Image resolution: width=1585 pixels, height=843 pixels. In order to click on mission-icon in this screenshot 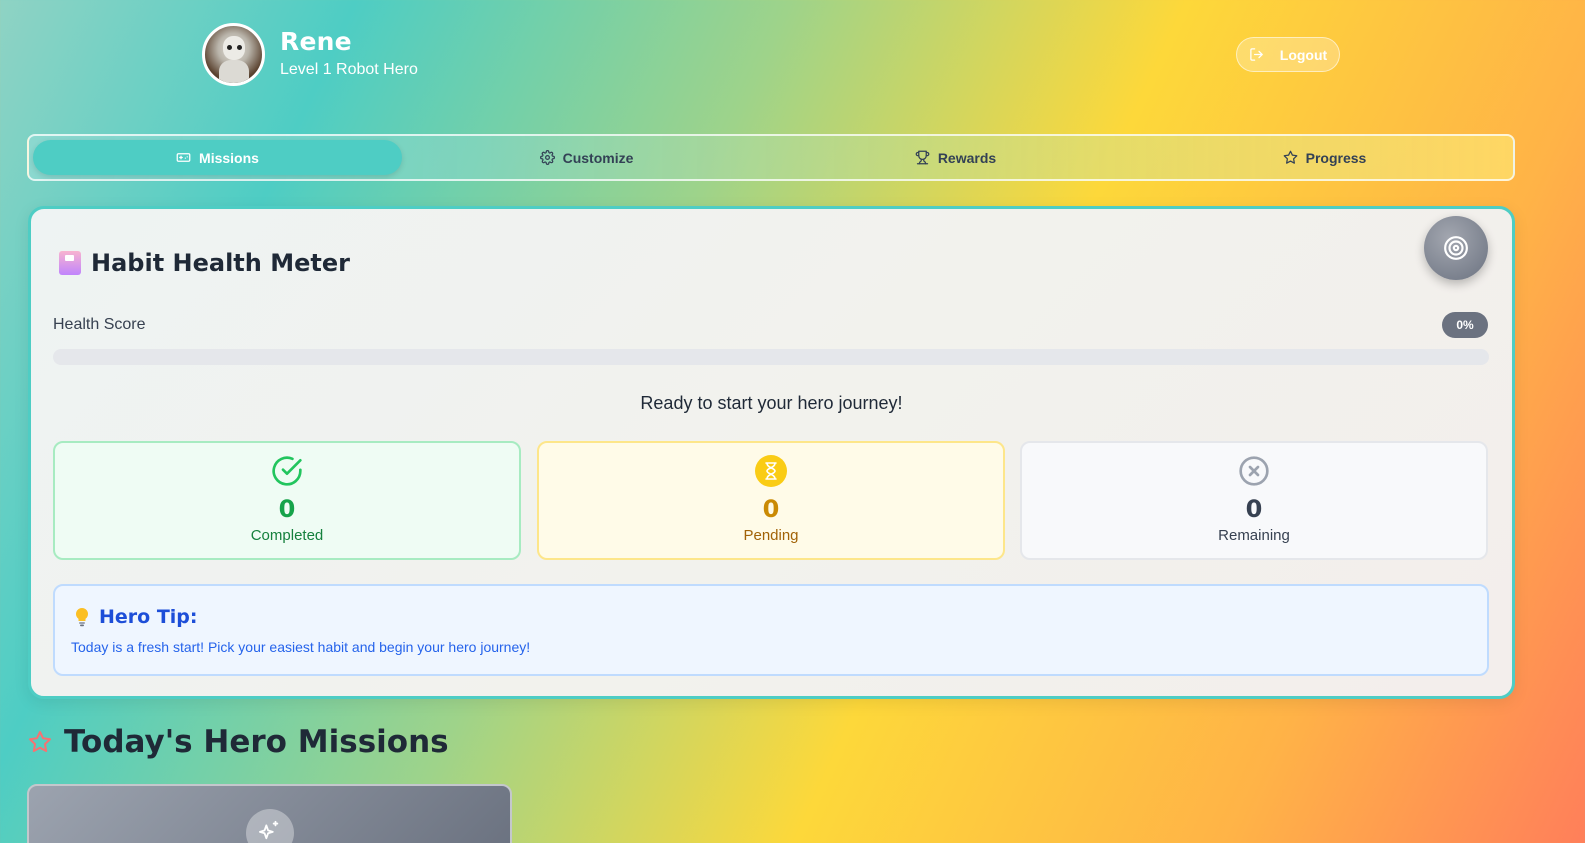, I will do `click(270, 826)`.